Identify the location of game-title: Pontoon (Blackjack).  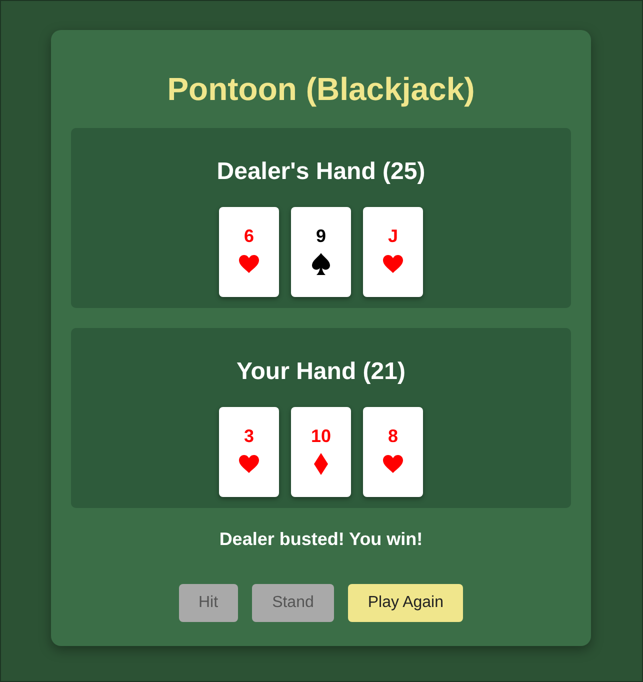
(321, 89).